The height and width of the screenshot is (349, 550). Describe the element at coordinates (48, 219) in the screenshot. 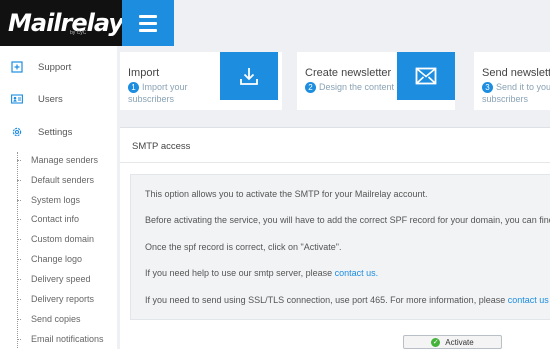

I see `sidebar-subitem: Contact info` at that location.